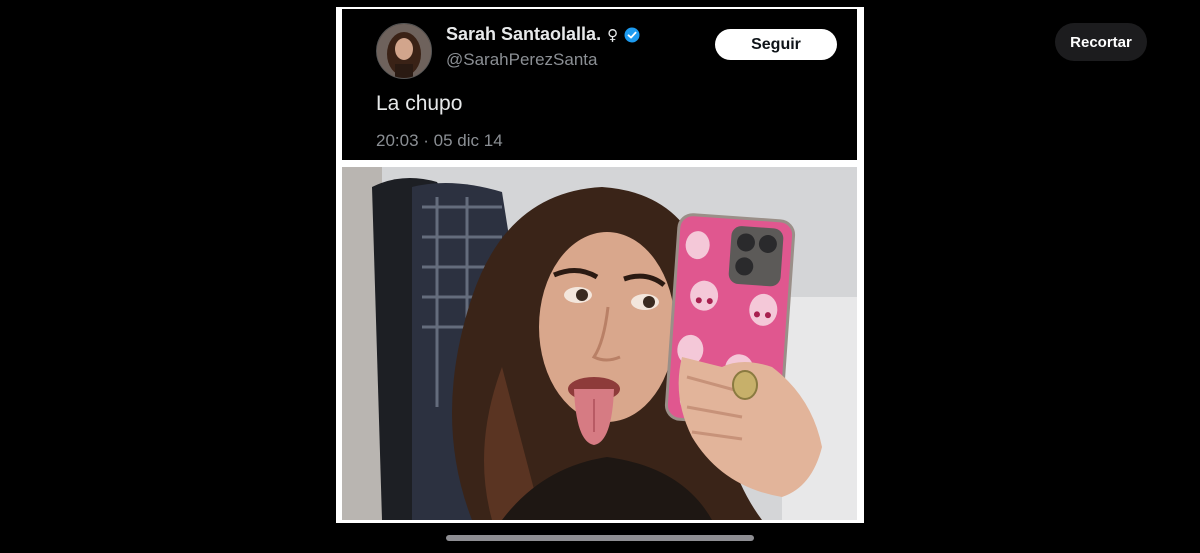 This screenshot has width=1200, height=553. What do you see at coordinates (776, 44) in the screenshot?
I see `follow-button: Seguir` at bounding box center [776, 44].